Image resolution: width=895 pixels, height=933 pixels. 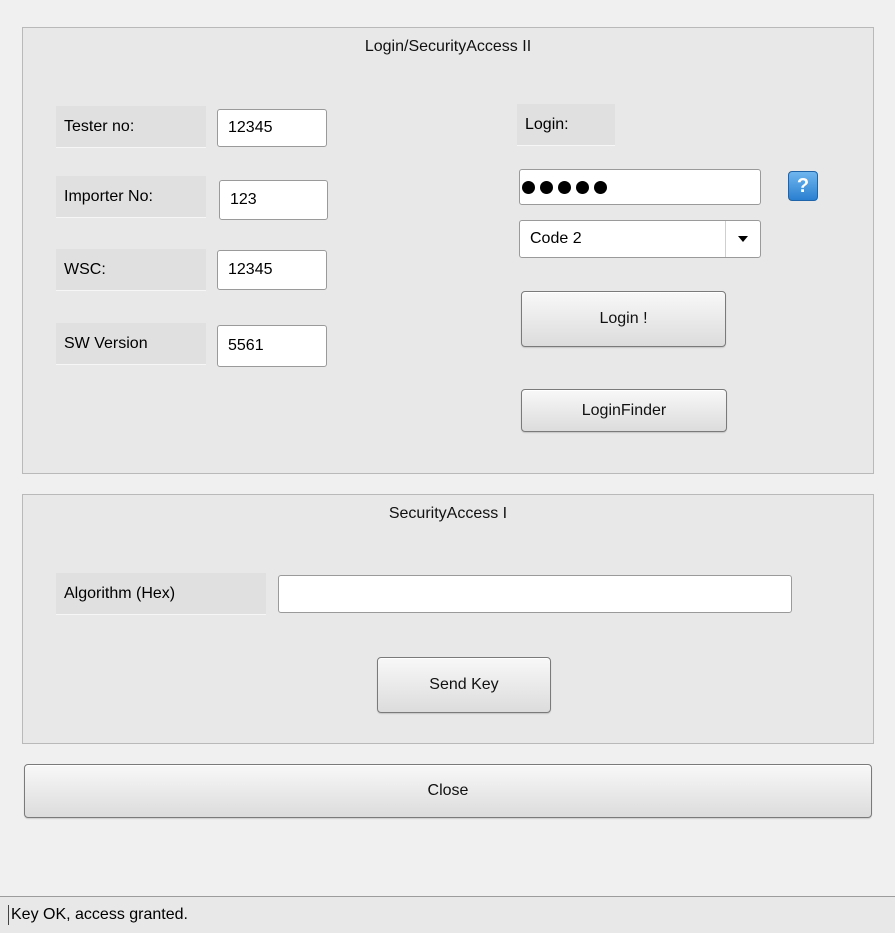 What do you see at coordinates (161, 594) in the screenshot?
I see `algorithm-label: Algorithm (Hex)` at bounding box center [161, 594].